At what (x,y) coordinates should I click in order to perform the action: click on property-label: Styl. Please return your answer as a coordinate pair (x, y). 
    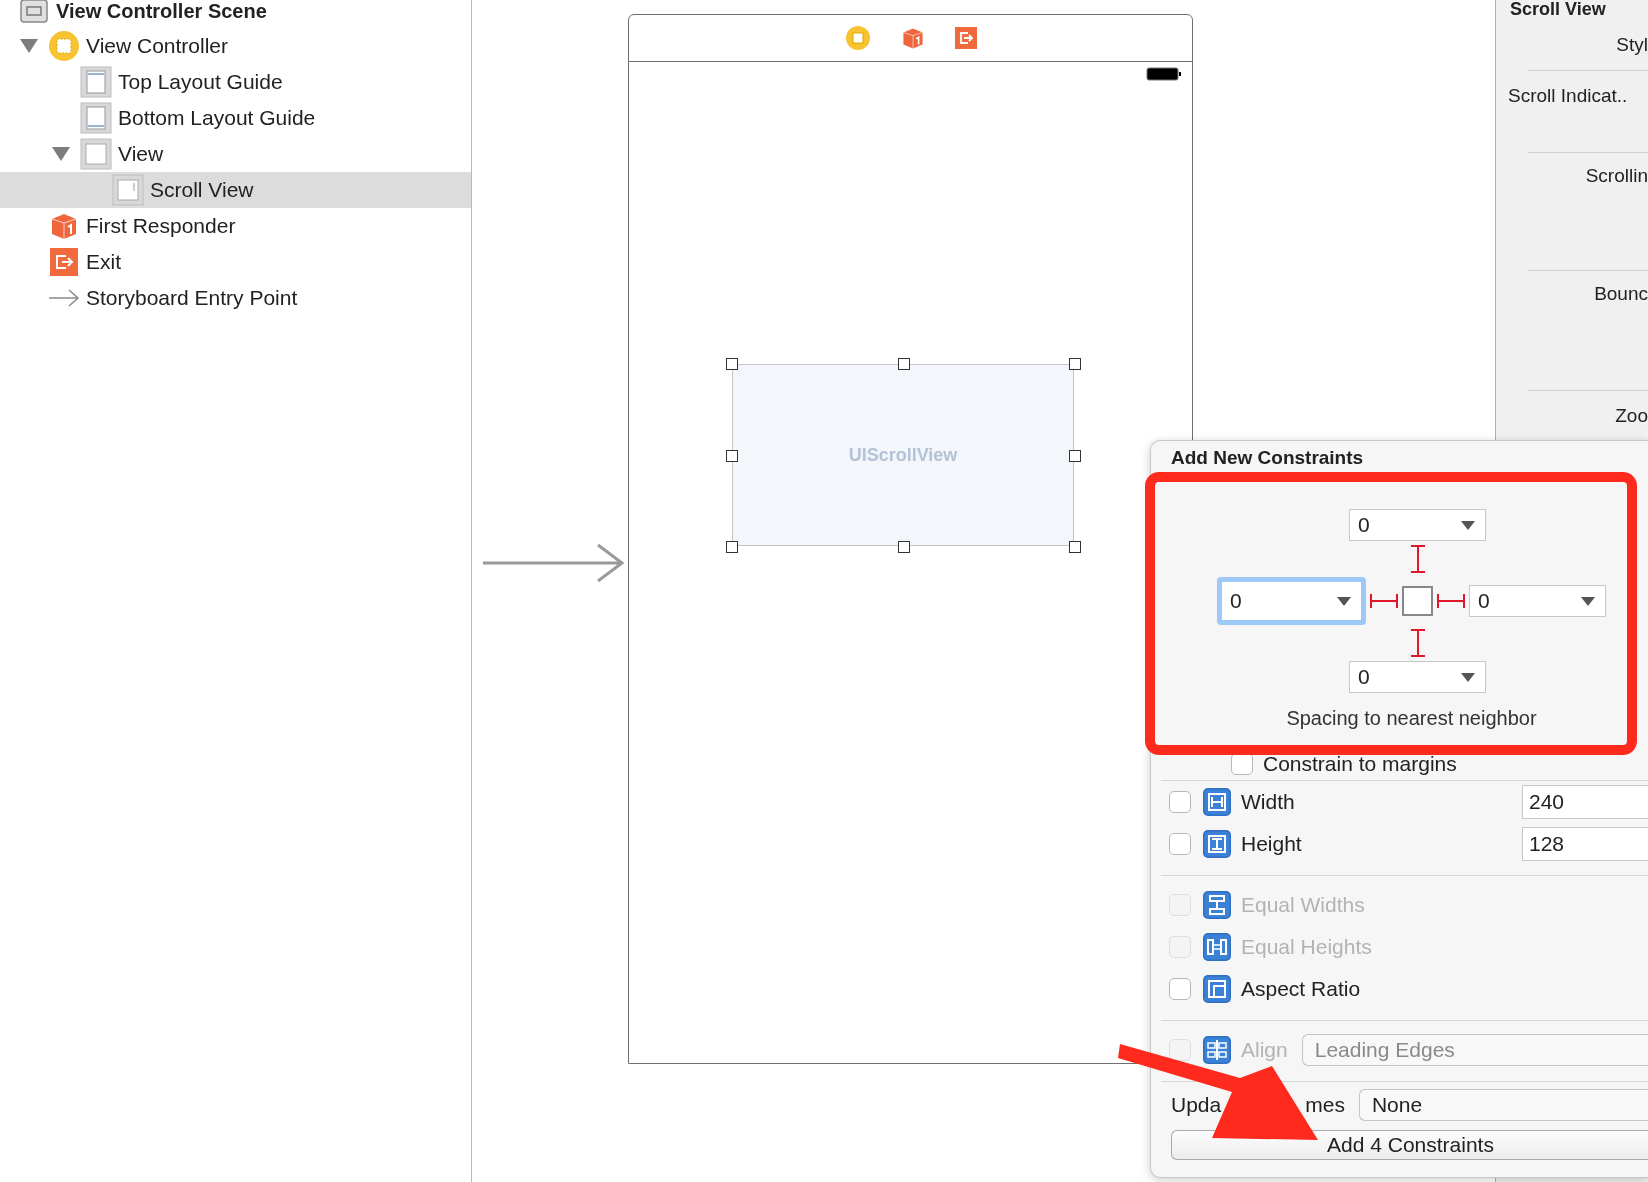
    Looking at the image, I should click on (1632, 45).